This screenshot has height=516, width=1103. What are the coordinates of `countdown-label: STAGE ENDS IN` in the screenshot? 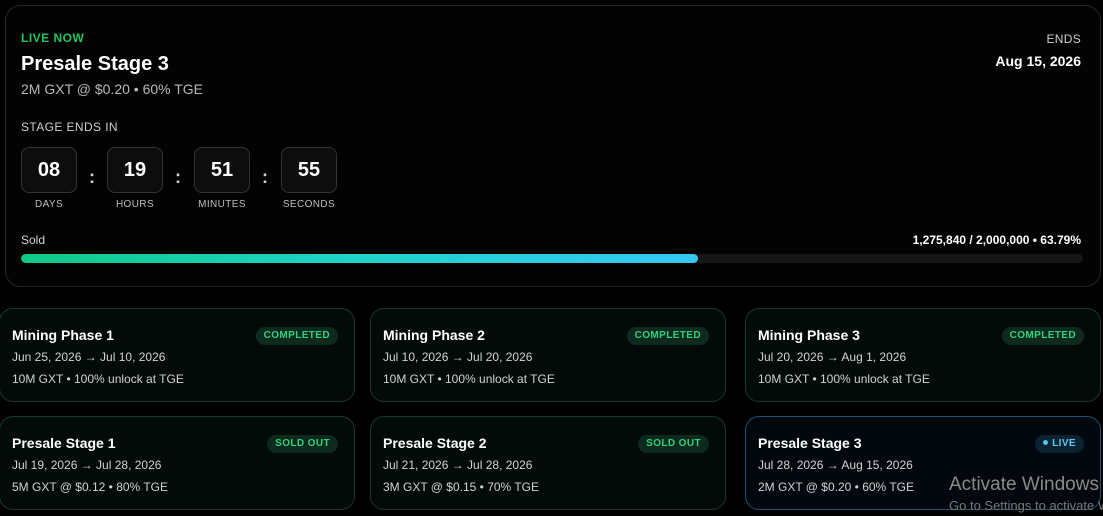 It's located at (69, 127).